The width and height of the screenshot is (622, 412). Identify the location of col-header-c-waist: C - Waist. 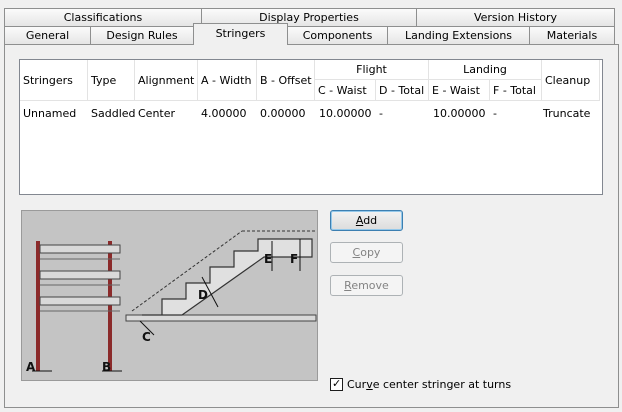
(345, 90).